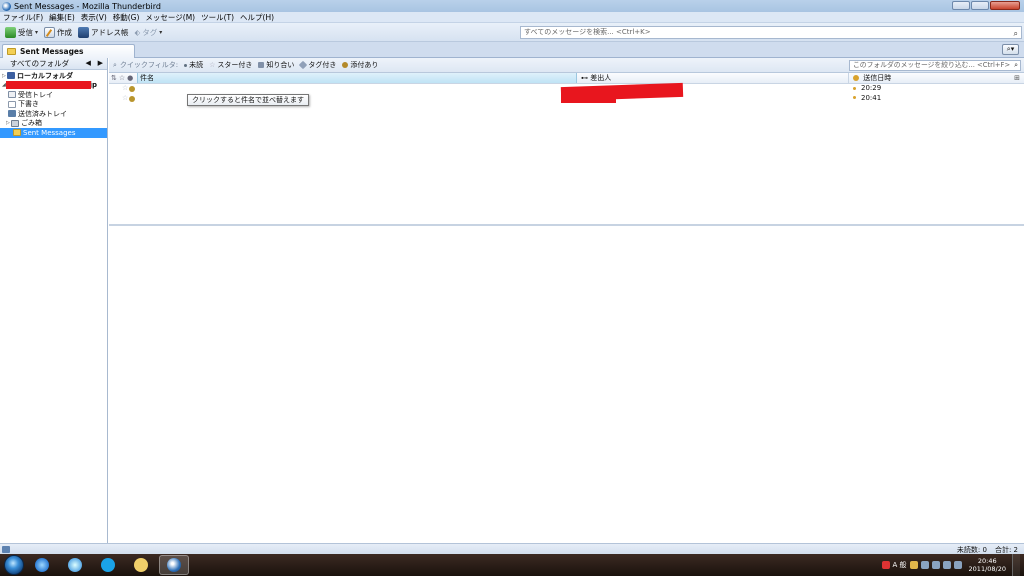 The image size is (1024, 576). Describe the element at coordinates (1017, 78) in the screenshot. I see `column-picker-icon: ⊞` at that location.